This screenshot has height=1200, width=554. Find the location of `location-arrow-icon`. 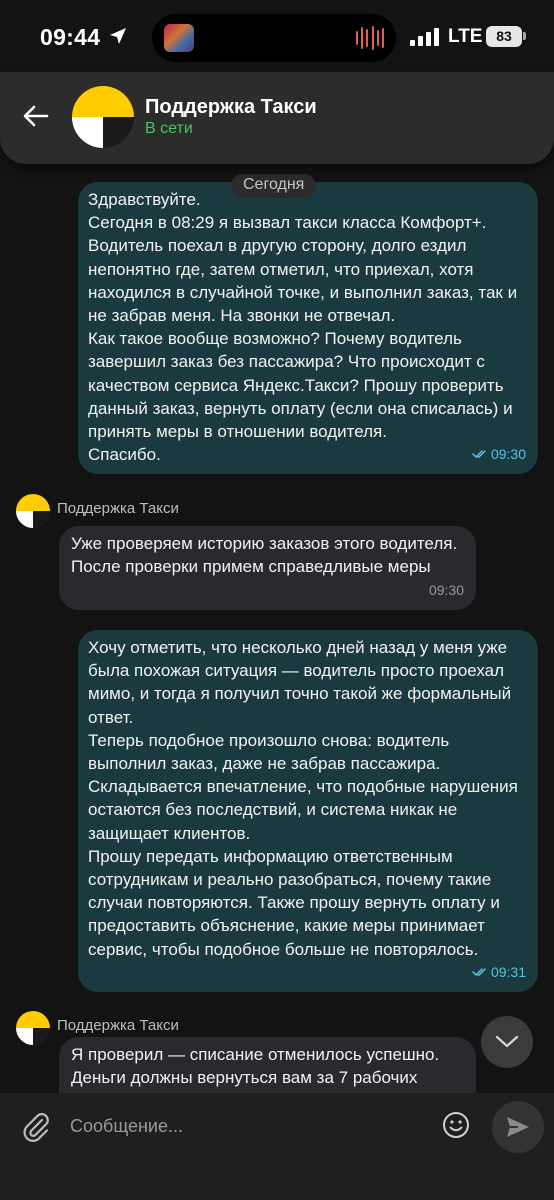

location-arrow-icon is located at coordinates (118, 36).